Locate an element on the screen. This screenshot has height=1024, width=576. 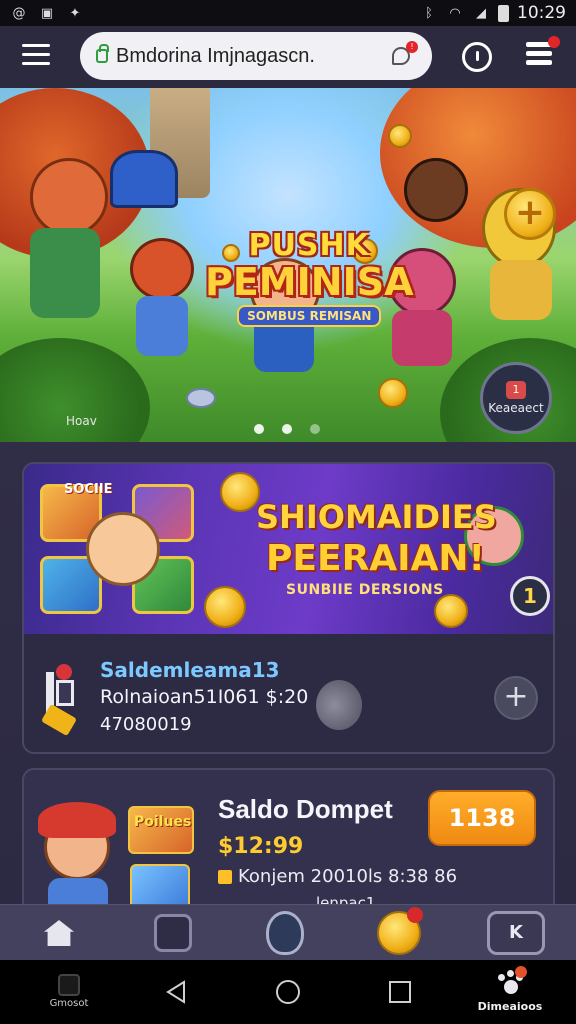
promo-title-line1: SHIOMAIDIES is located at coordinates (376, 517).